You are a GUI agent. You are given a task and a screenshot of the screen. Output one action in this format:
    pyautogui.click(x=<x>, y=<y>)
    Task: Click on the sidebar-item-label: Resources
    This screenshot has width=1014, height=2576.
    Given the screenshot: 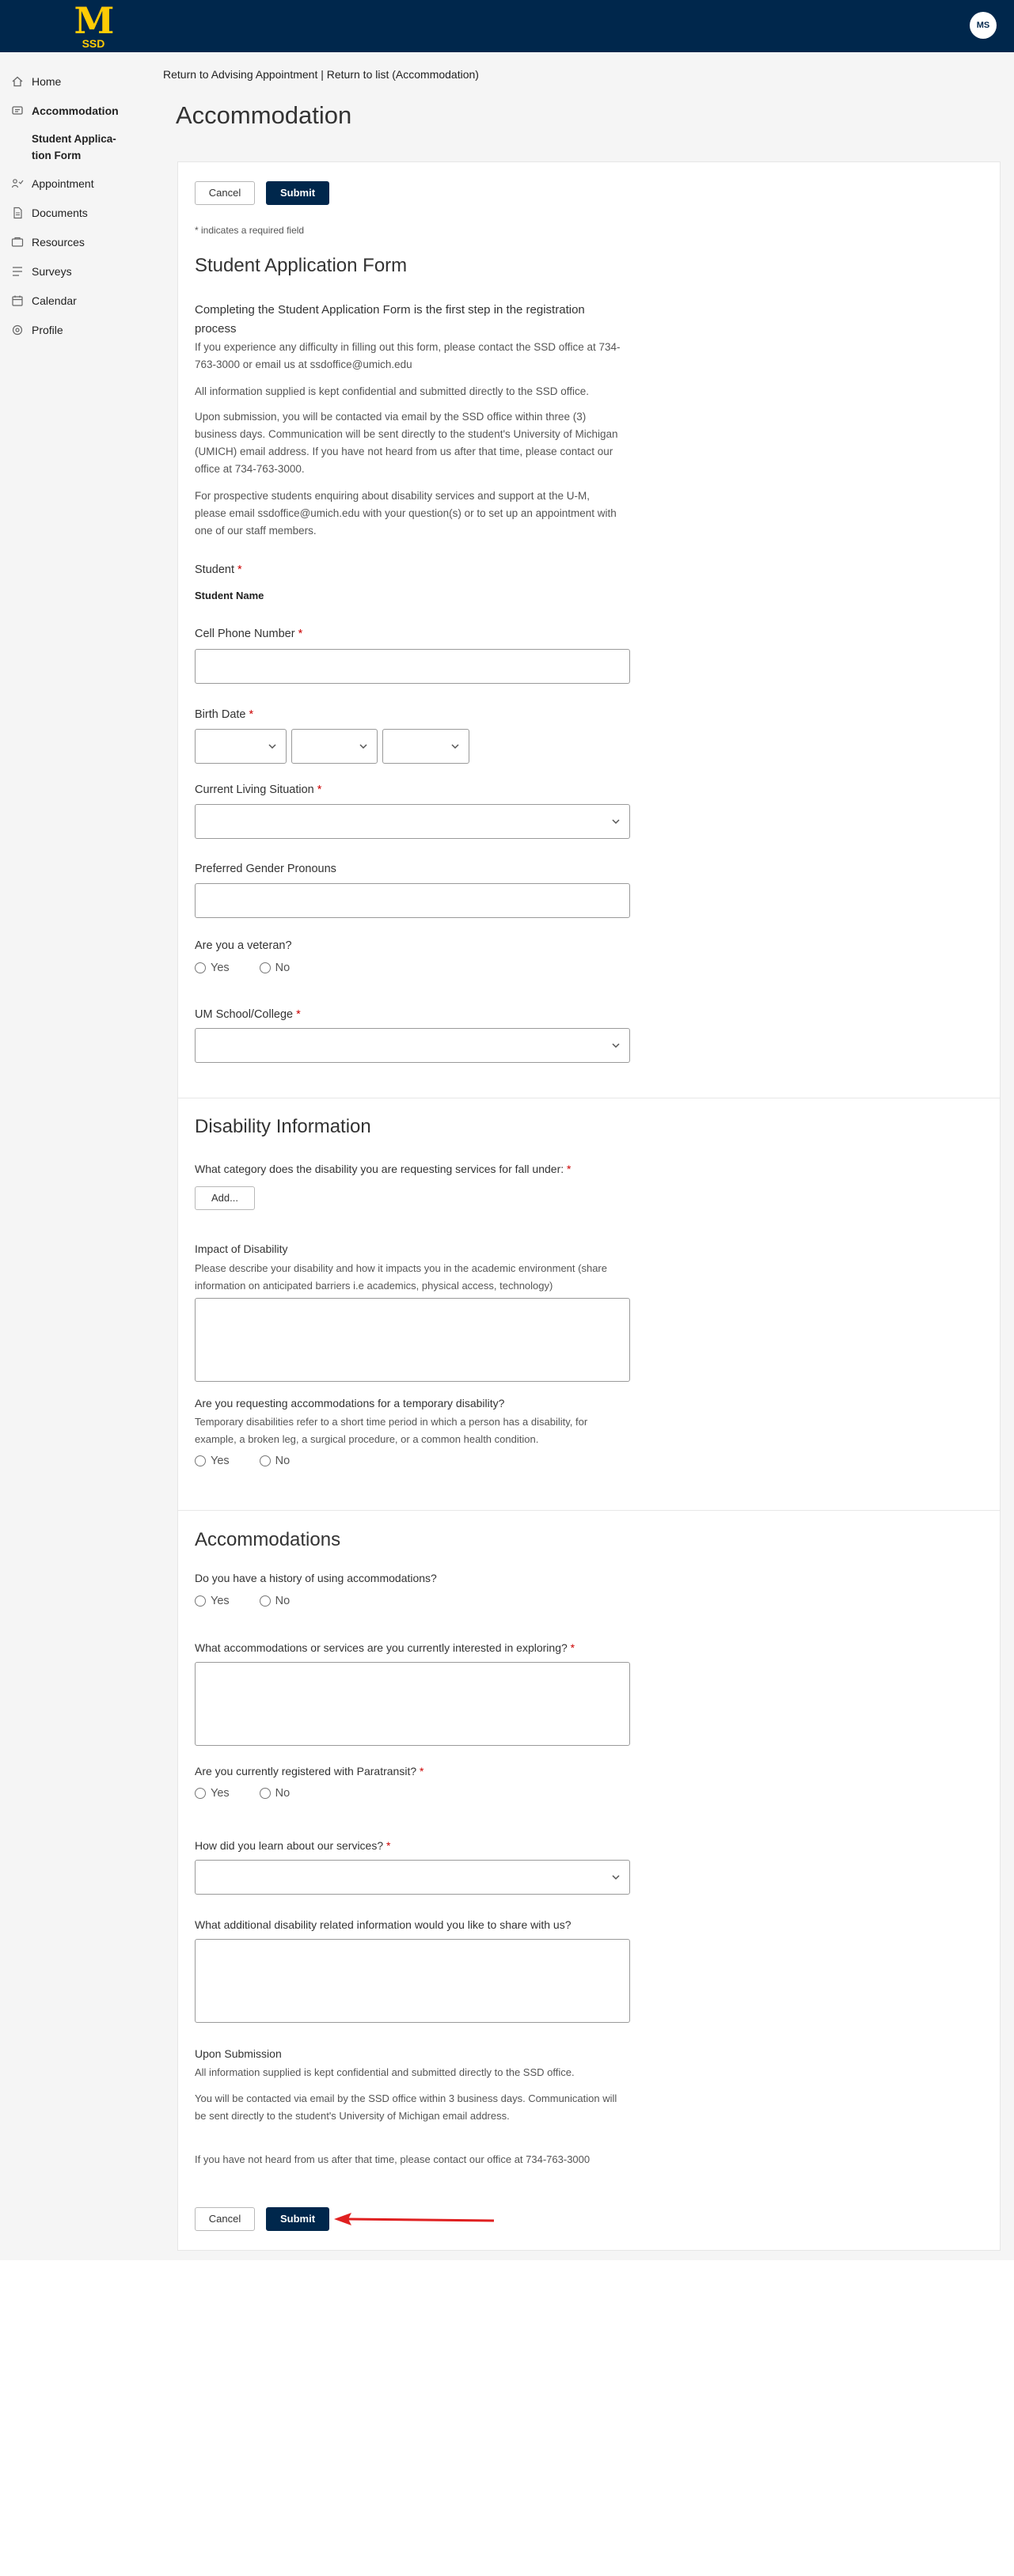 What is the action you would take?
    pyautogui.click(x=58, y=242)
    